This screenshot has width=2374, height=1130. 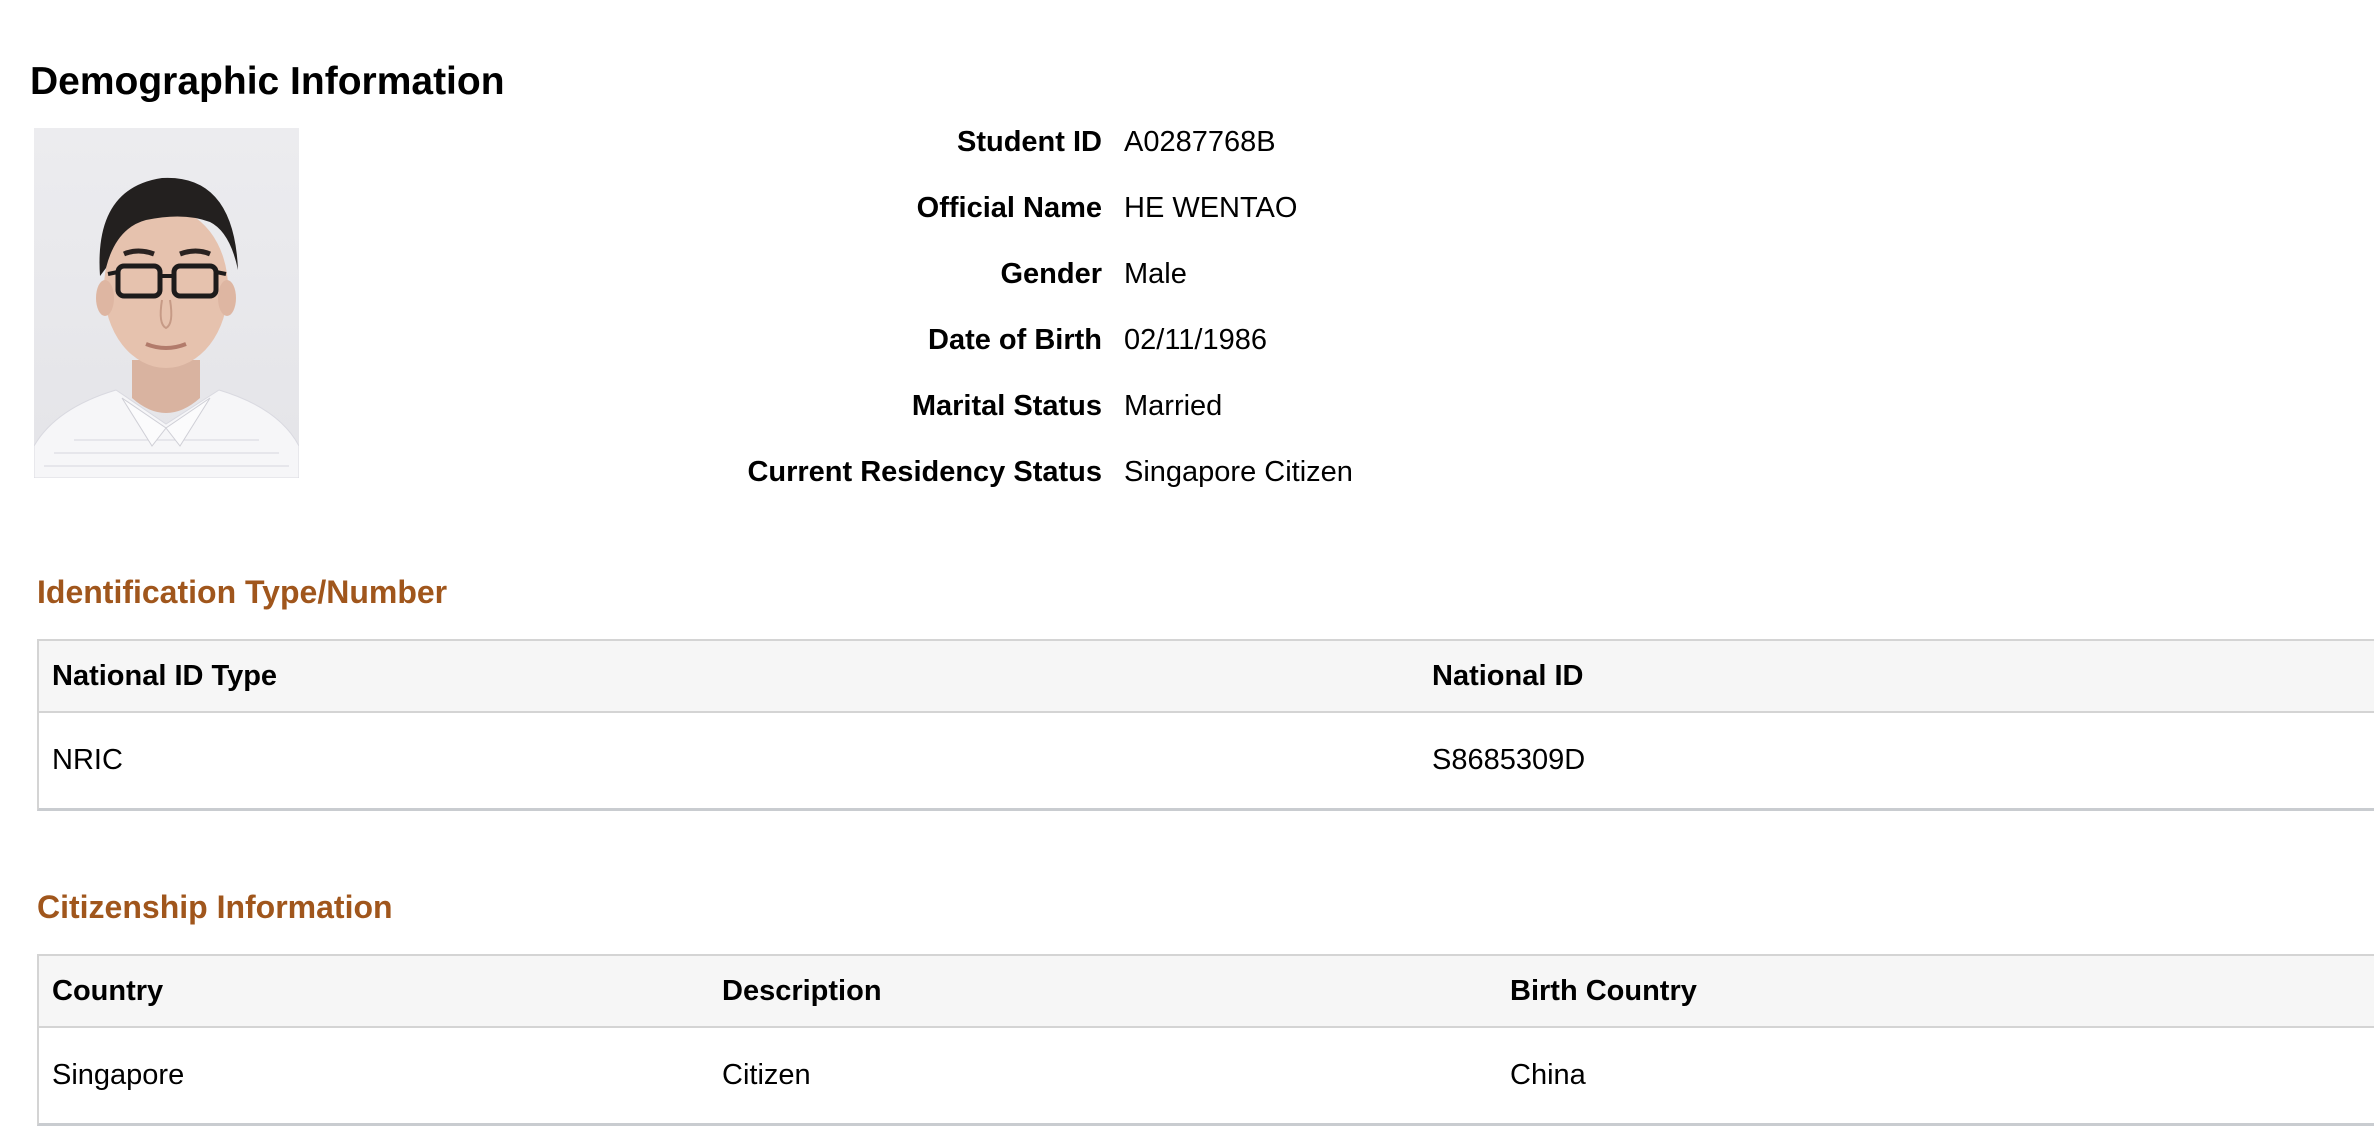 I want to click on marital-status-value: Married, so click(x=1173, y=406).